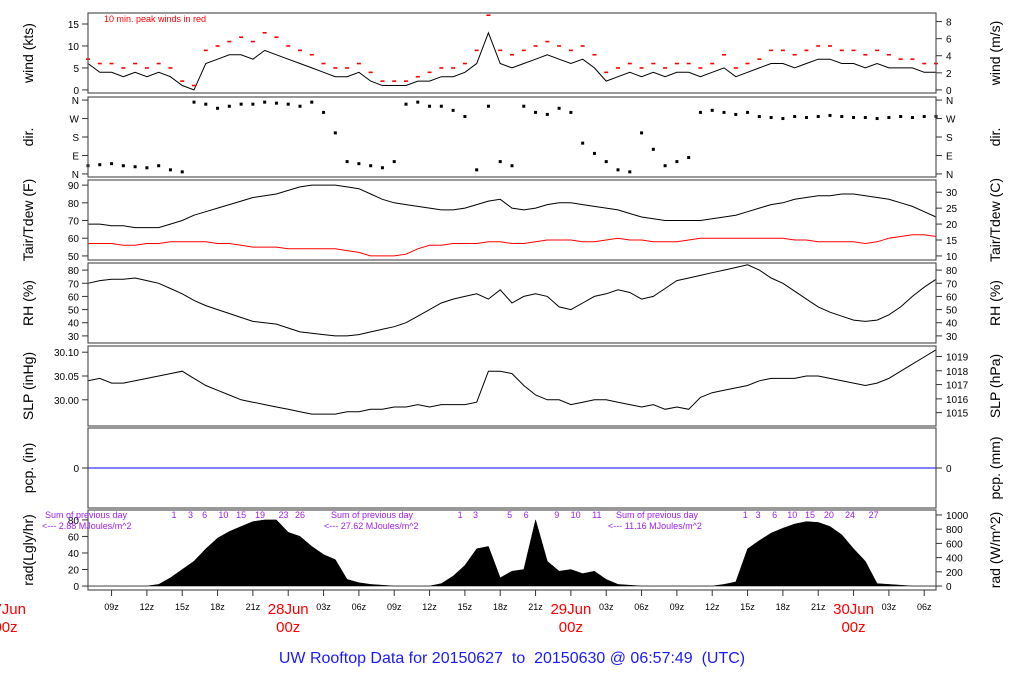 The width and height of the screenshot is (1024, 700). Describe the element at coordinates (74, 554) in the screenshot. I see `left-tick-label: 40` at that location.